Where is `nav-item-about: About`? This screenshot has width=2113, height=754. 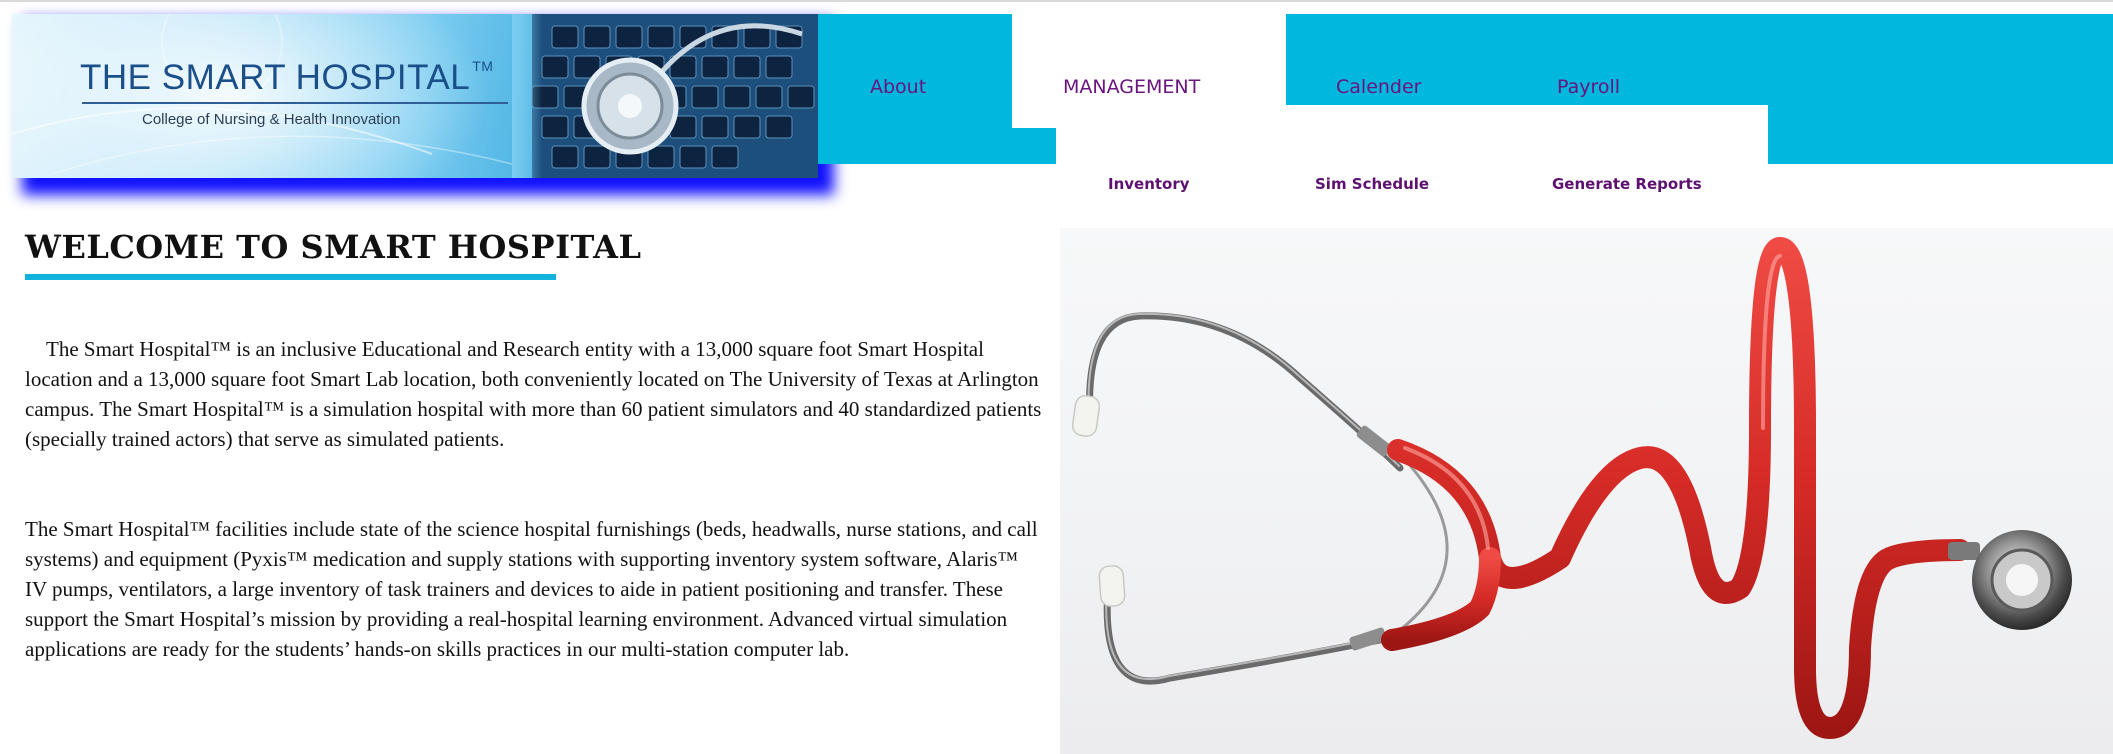 nav-item-about: About is located at coordinates (898, 87).